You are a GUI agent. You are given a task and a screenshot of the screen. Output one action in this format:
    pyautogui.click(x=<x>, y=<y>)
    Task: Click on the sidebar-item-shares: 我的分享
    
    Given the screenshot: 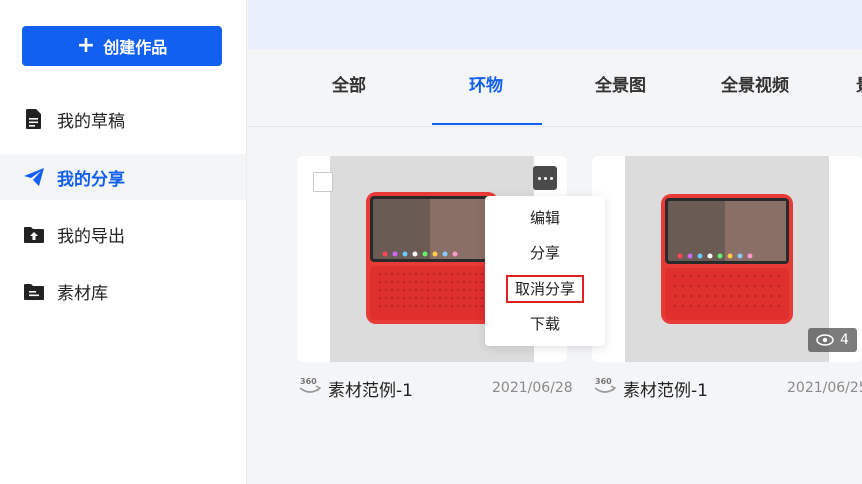 What is the action you would take?
    pyautogui.click(x=123, y=177)
    